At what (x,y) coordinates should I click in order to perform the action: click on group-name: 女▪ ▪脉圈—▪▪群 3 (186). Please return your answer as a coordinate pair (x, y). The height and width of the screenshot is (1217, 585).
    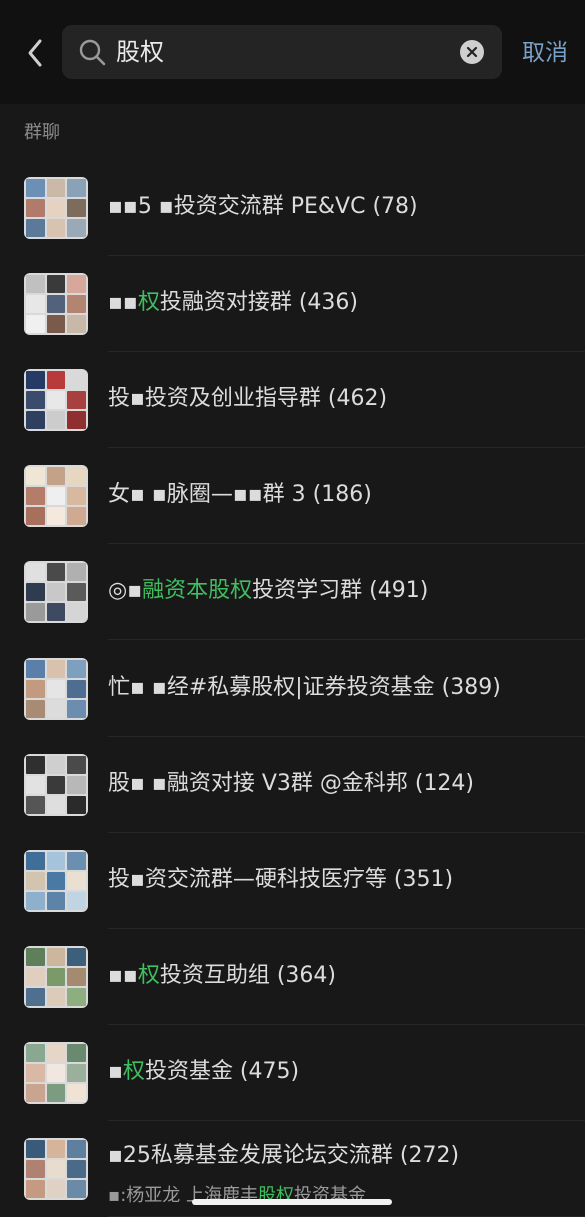
    Looking at the image, I should click on (240, 495).